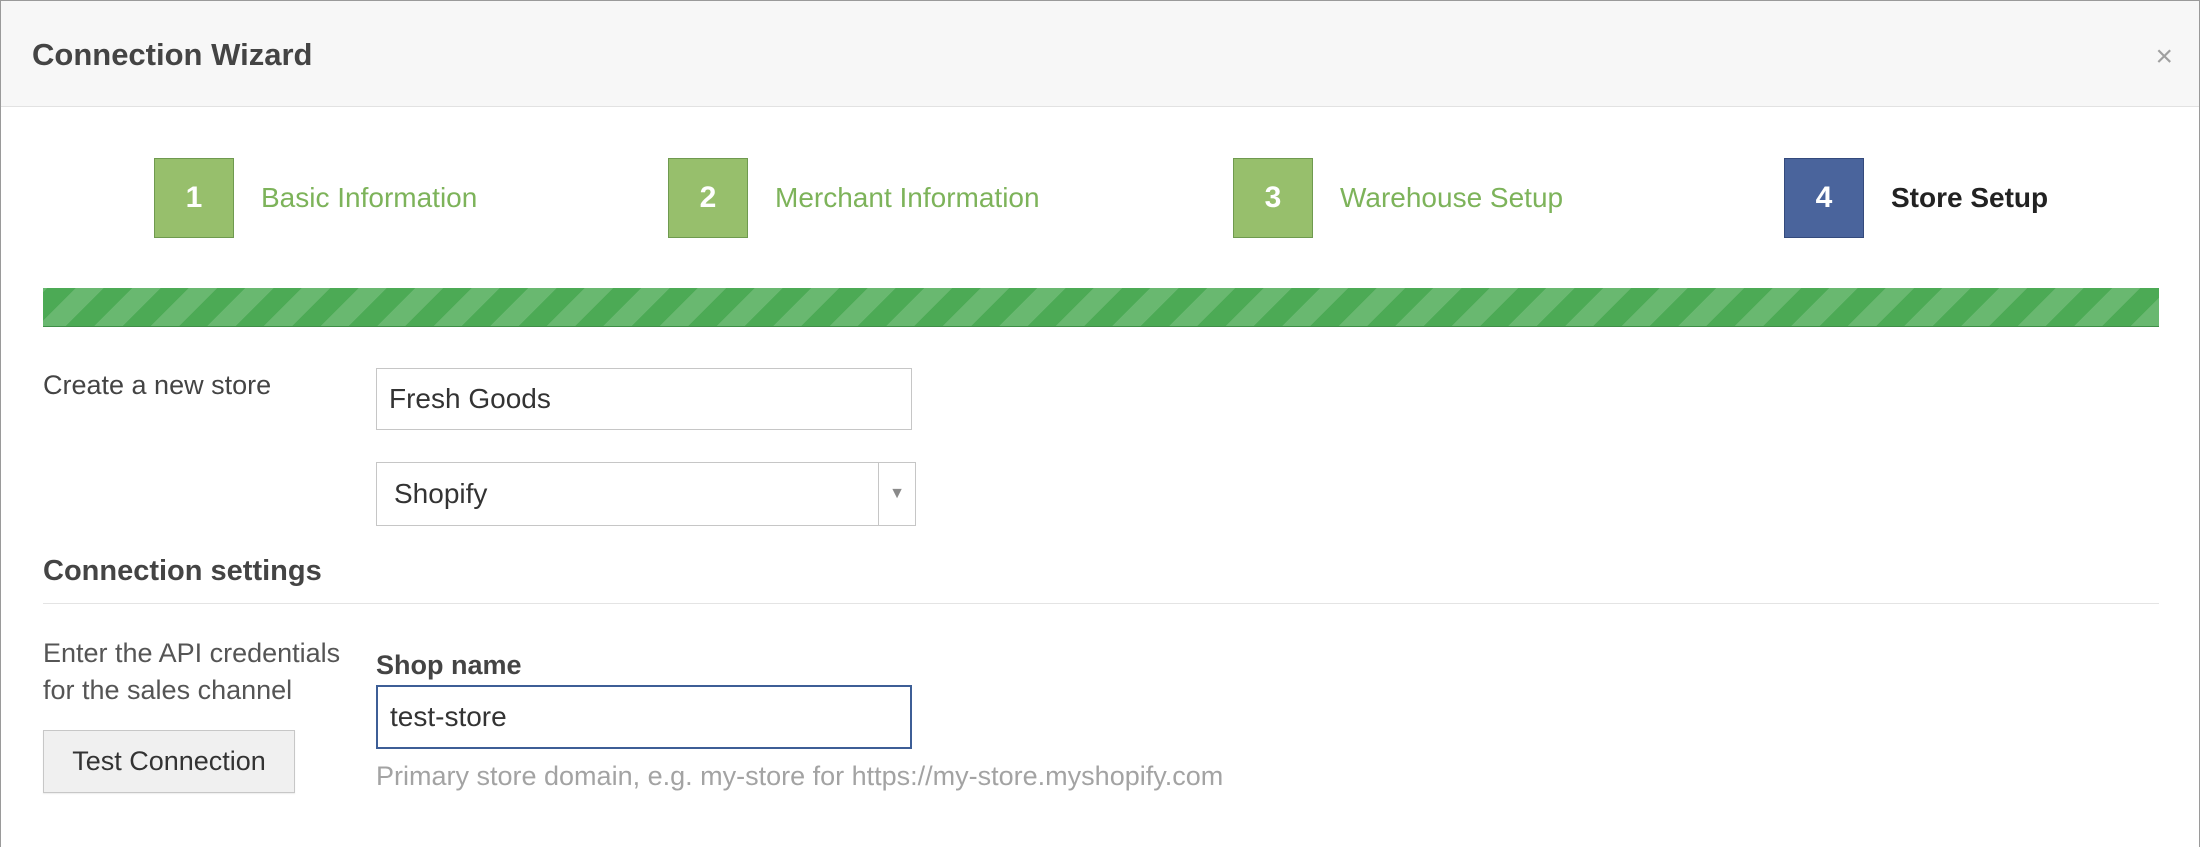 The width and height of the screenshot is (2200, 848). I want to click on step-basic-information: 1 Basic Information, so click(315, 198).